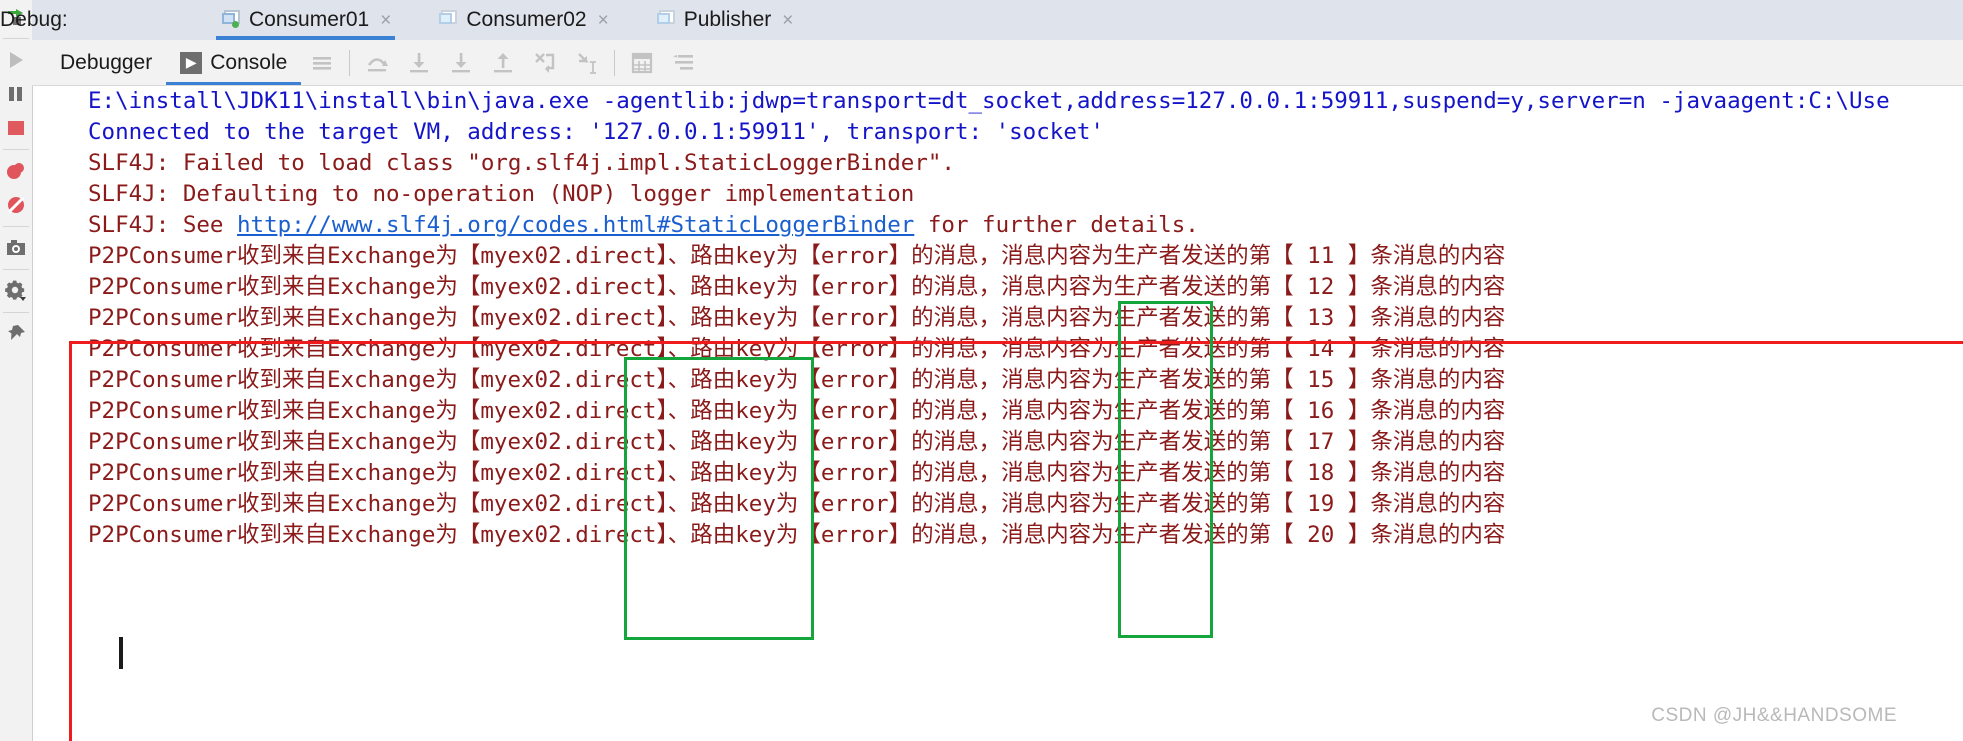  Describe the element at coordinates (545, 62) in the screenshot. I see `drop-frame-icon` at that location.